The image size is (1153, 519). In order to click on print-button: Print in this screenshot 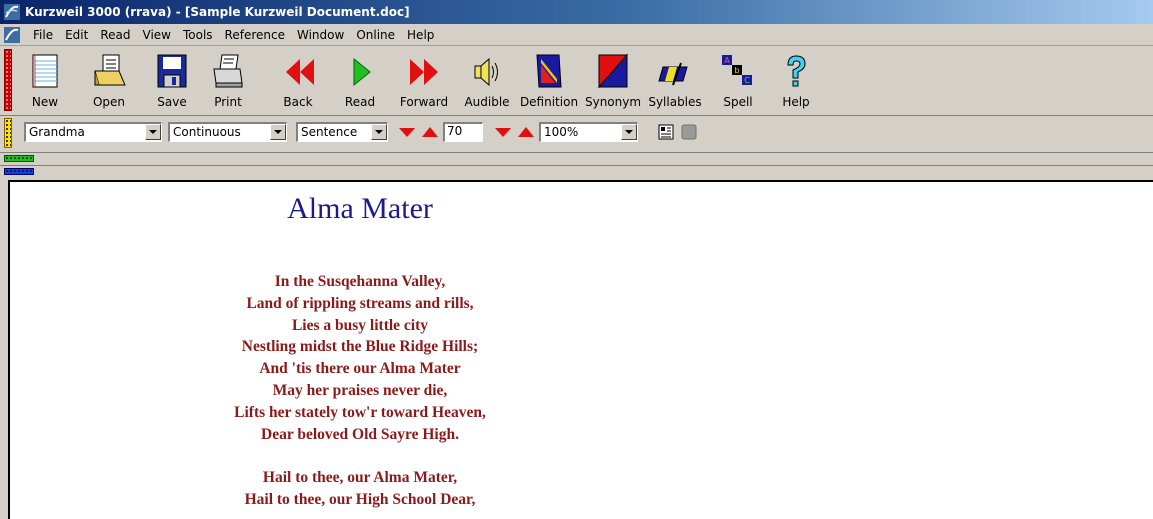, I will do `click(228, 81)`.